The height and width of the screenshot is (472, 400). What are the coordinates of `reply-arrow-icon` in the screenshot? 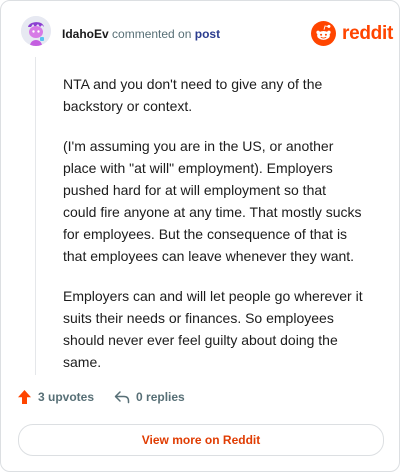 It's located at (122, 397).